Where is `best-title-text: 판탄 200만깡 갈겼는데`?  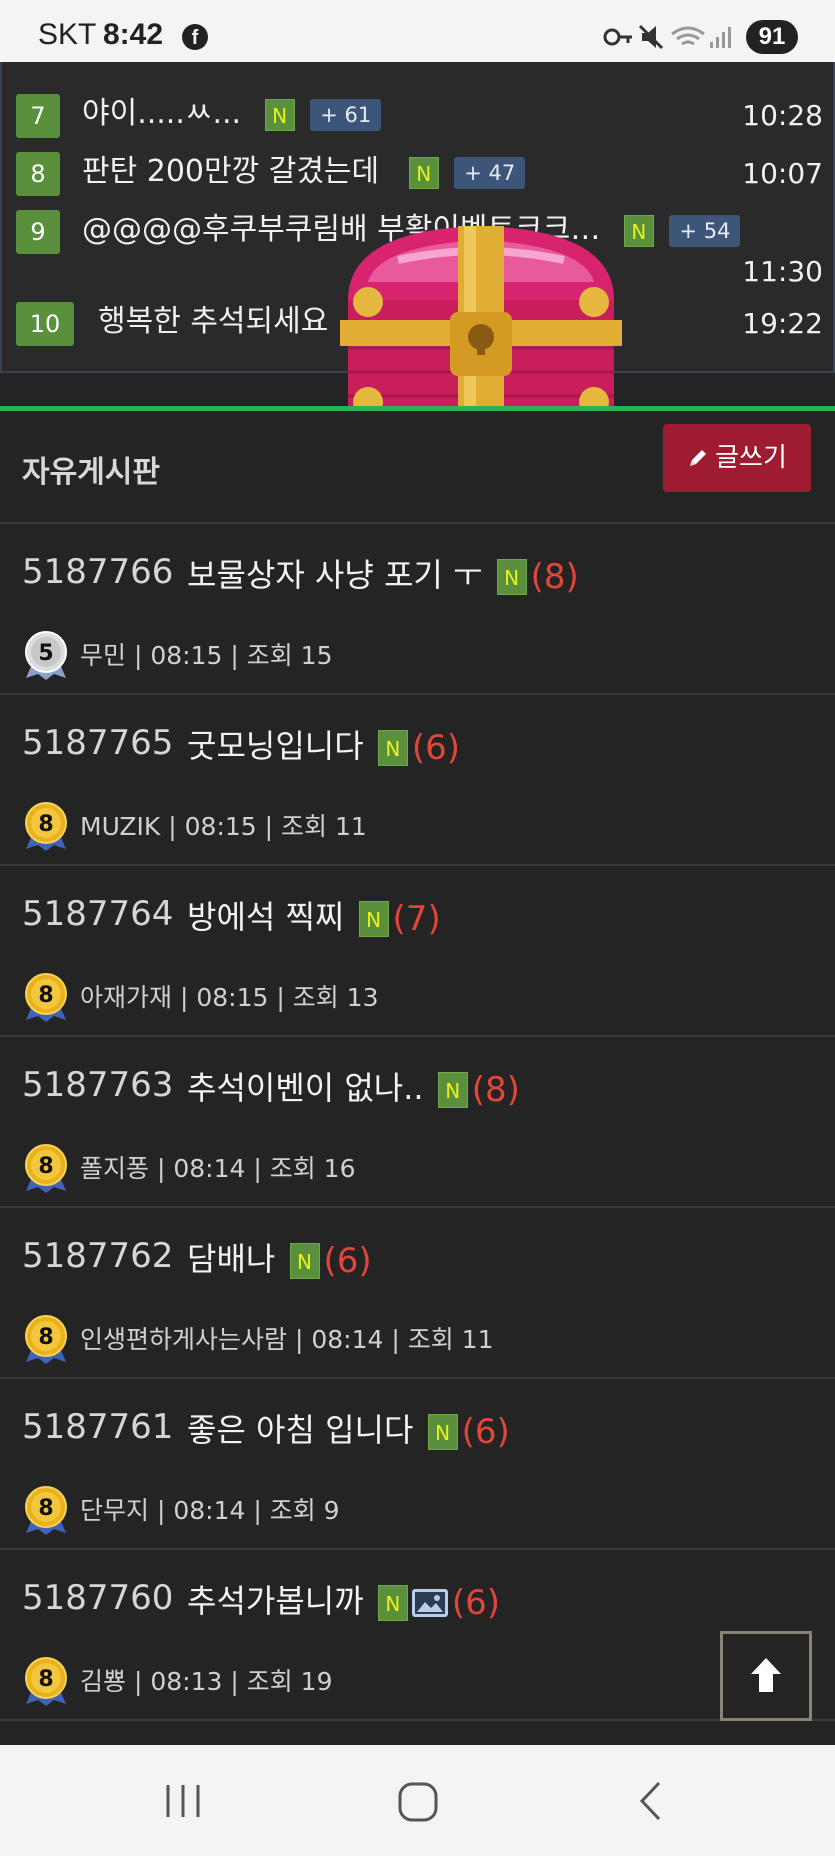 best-title-text: 판탄 200만깡 갈겼는데 is located at coordinates (231, 171).